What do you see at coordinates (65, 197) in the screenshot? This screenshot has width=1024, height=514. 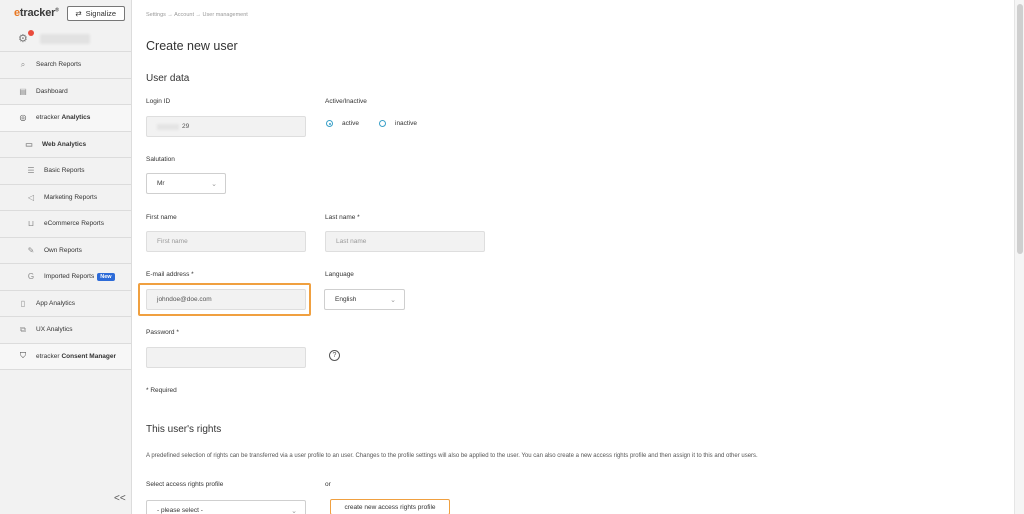 I see `nav-marketing-reports: ◁ Marketing Reports` at bounding box center [65, 197].